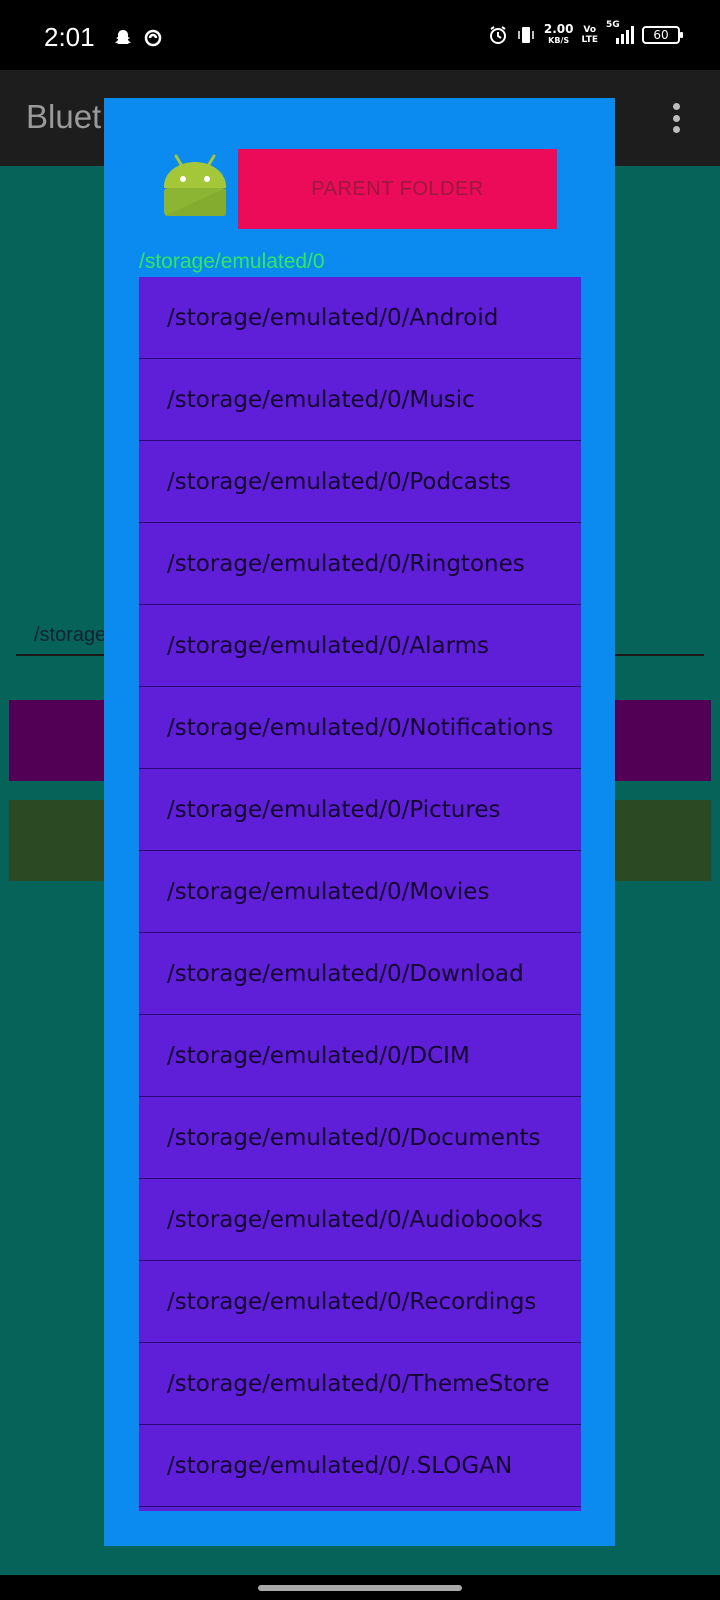 Image resolution: width=720 pixels, height=1600 pixels. I want to click on android-icon, so click(195, 185).